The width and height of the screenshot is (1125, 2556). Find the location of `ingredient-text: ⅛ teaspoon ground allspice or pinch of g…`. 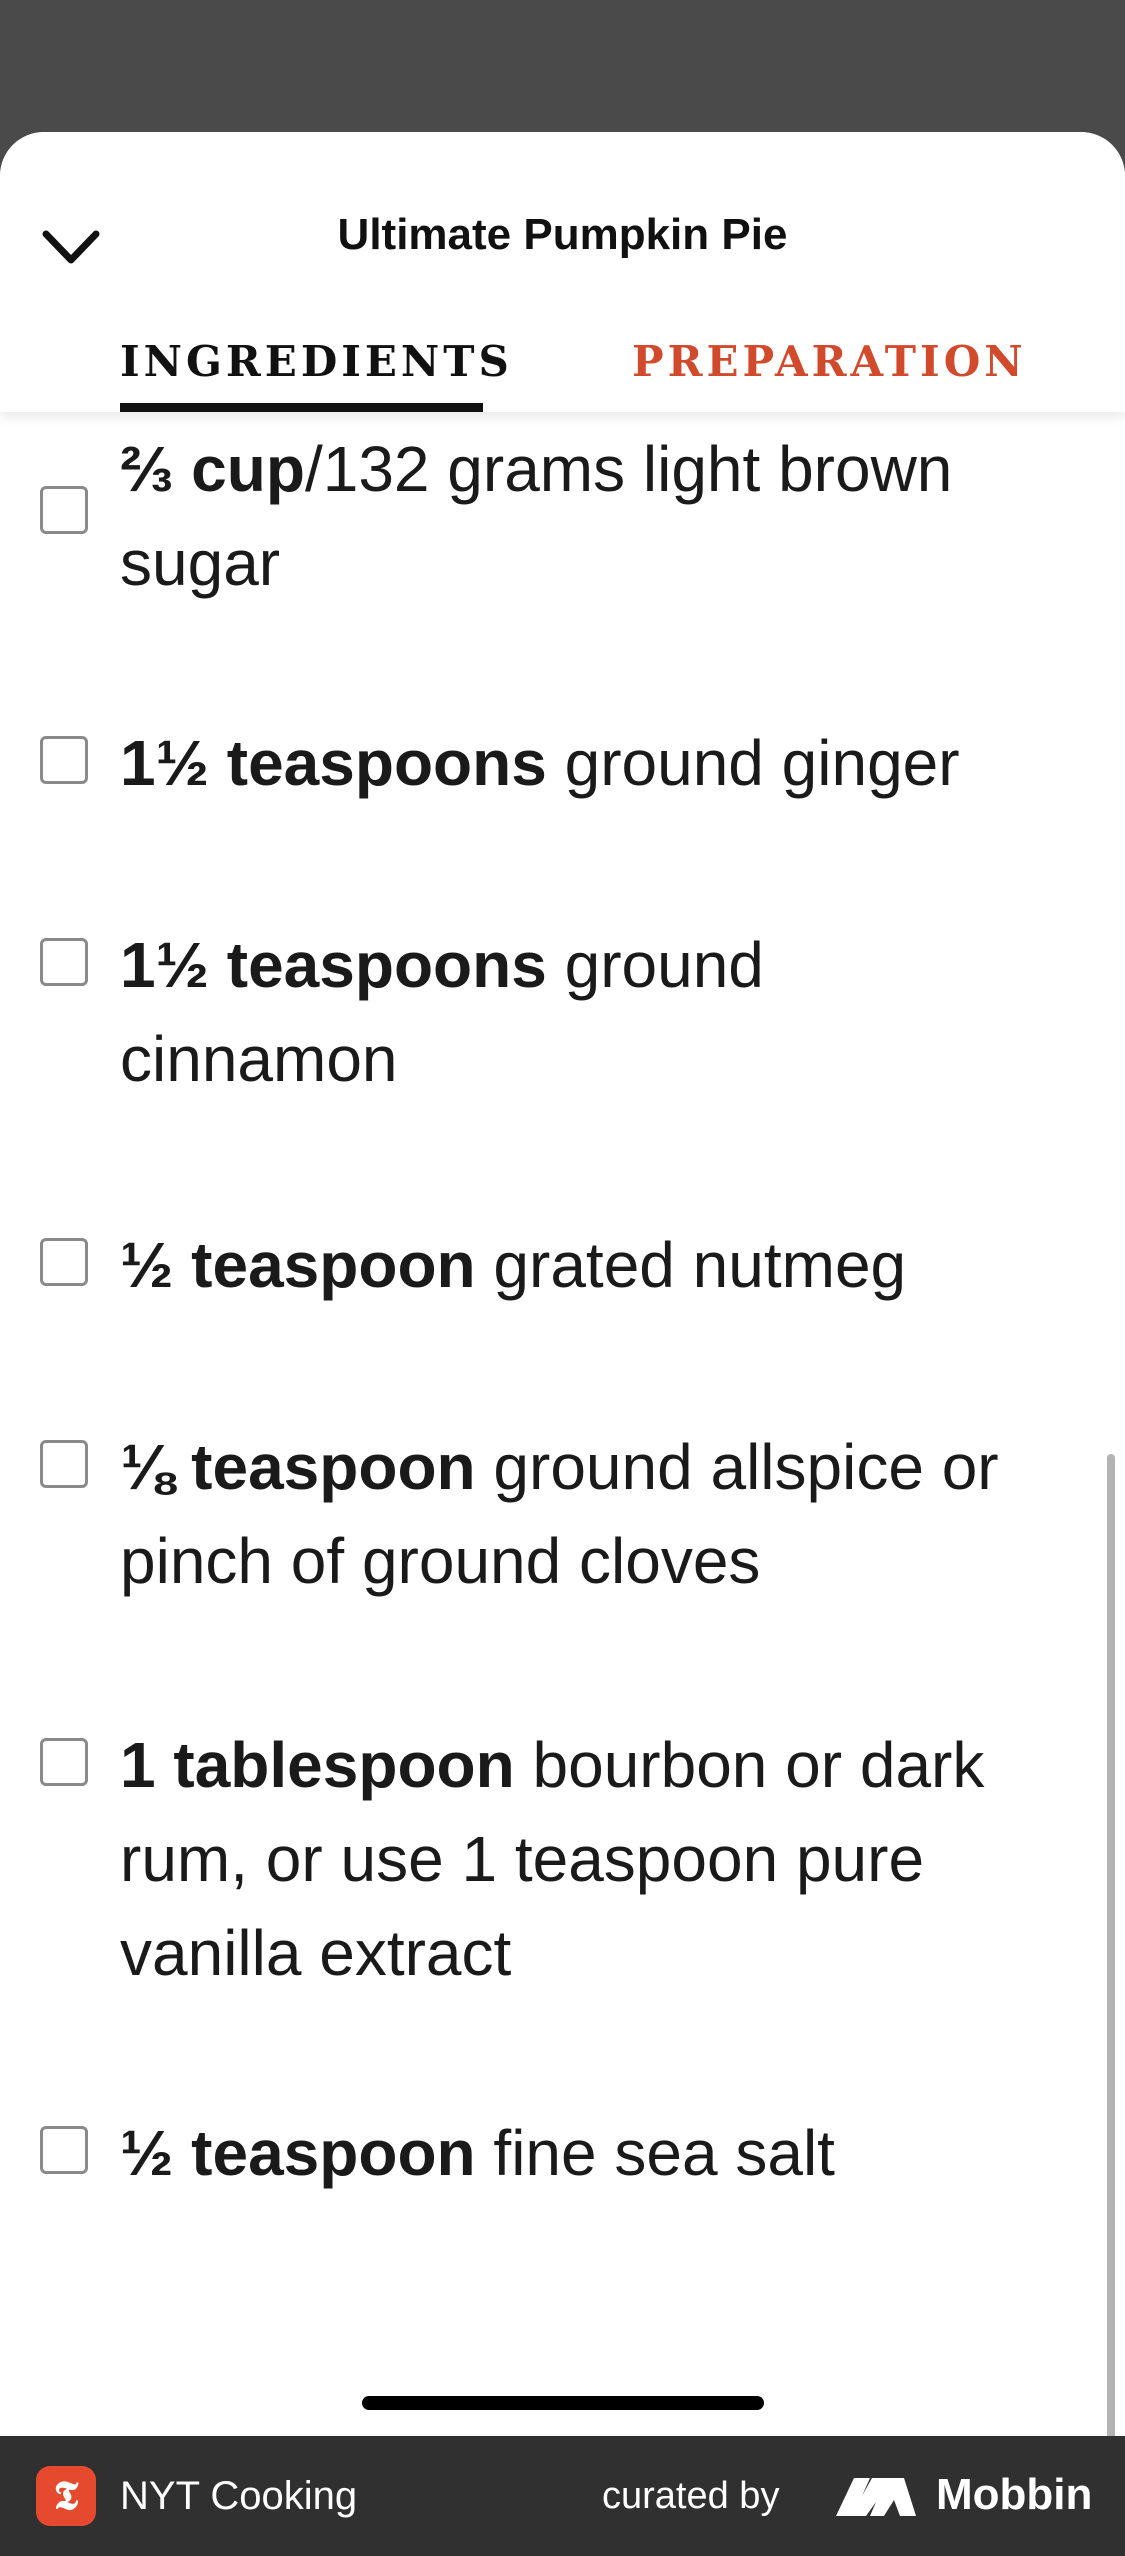

ingredient-text: ⅛ teaspoon ground allspice or pinch of g… is located at coordinates (605, 1514).